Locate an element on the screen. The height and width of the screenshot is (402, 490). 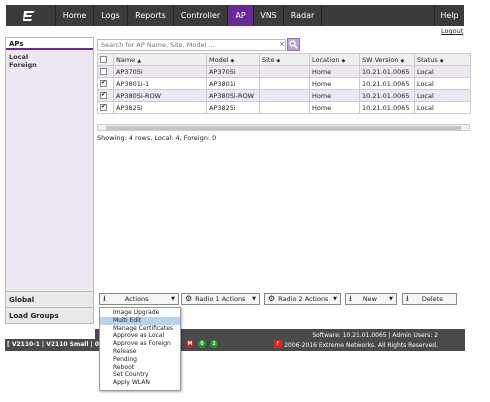
menu-item-multi-edit: Multi Edit is located at coordinates (140, 320).